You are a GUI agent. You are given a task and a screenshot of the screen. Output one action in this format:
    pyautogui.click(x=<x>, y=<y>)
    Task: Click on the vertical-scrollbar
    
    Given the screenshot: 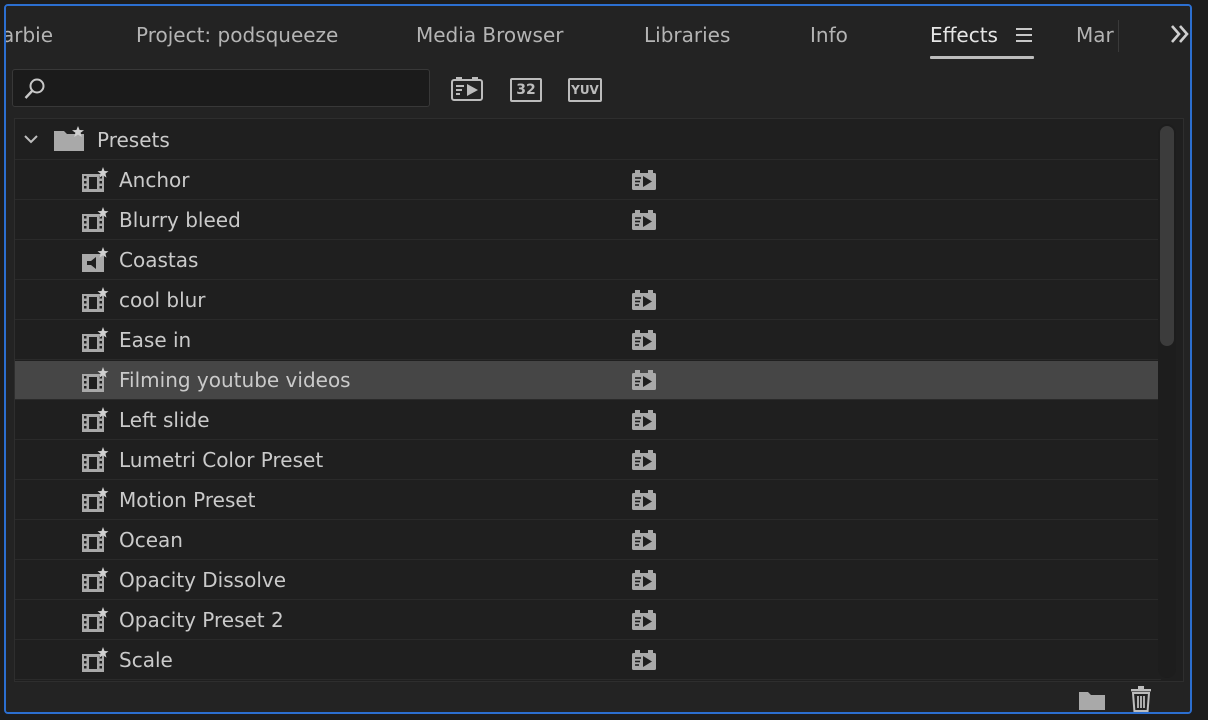 What is the action you would take?
    pyautogui.click(x=1167, y=401)
    